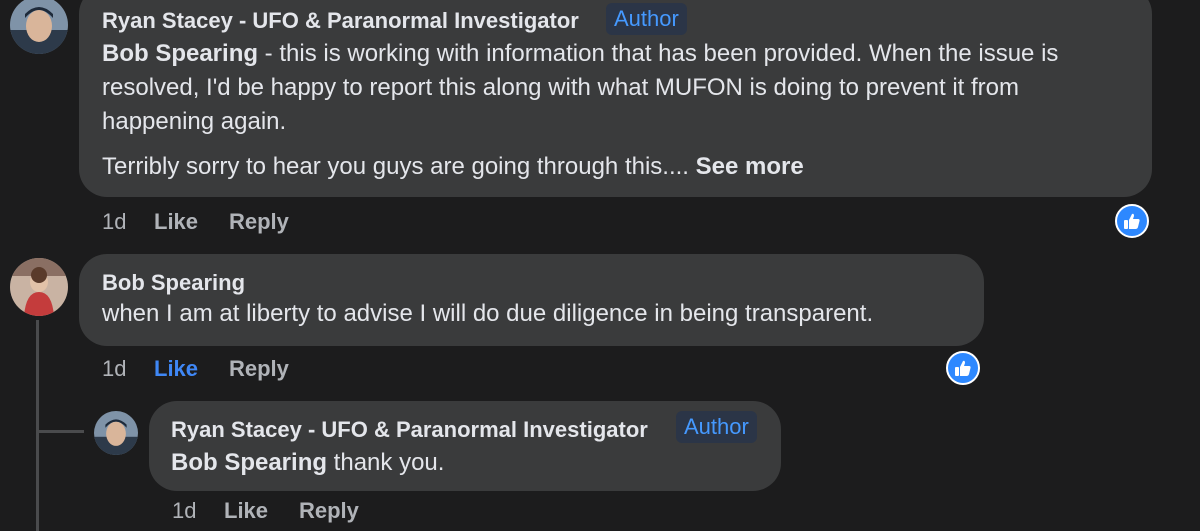 The height and width of the screenshot is (531, 1200). What do you see at coordinates (173, 283) in the screenshot?
I see `comment-author-name: Bob Spearing` at bounding box center [173, 283].